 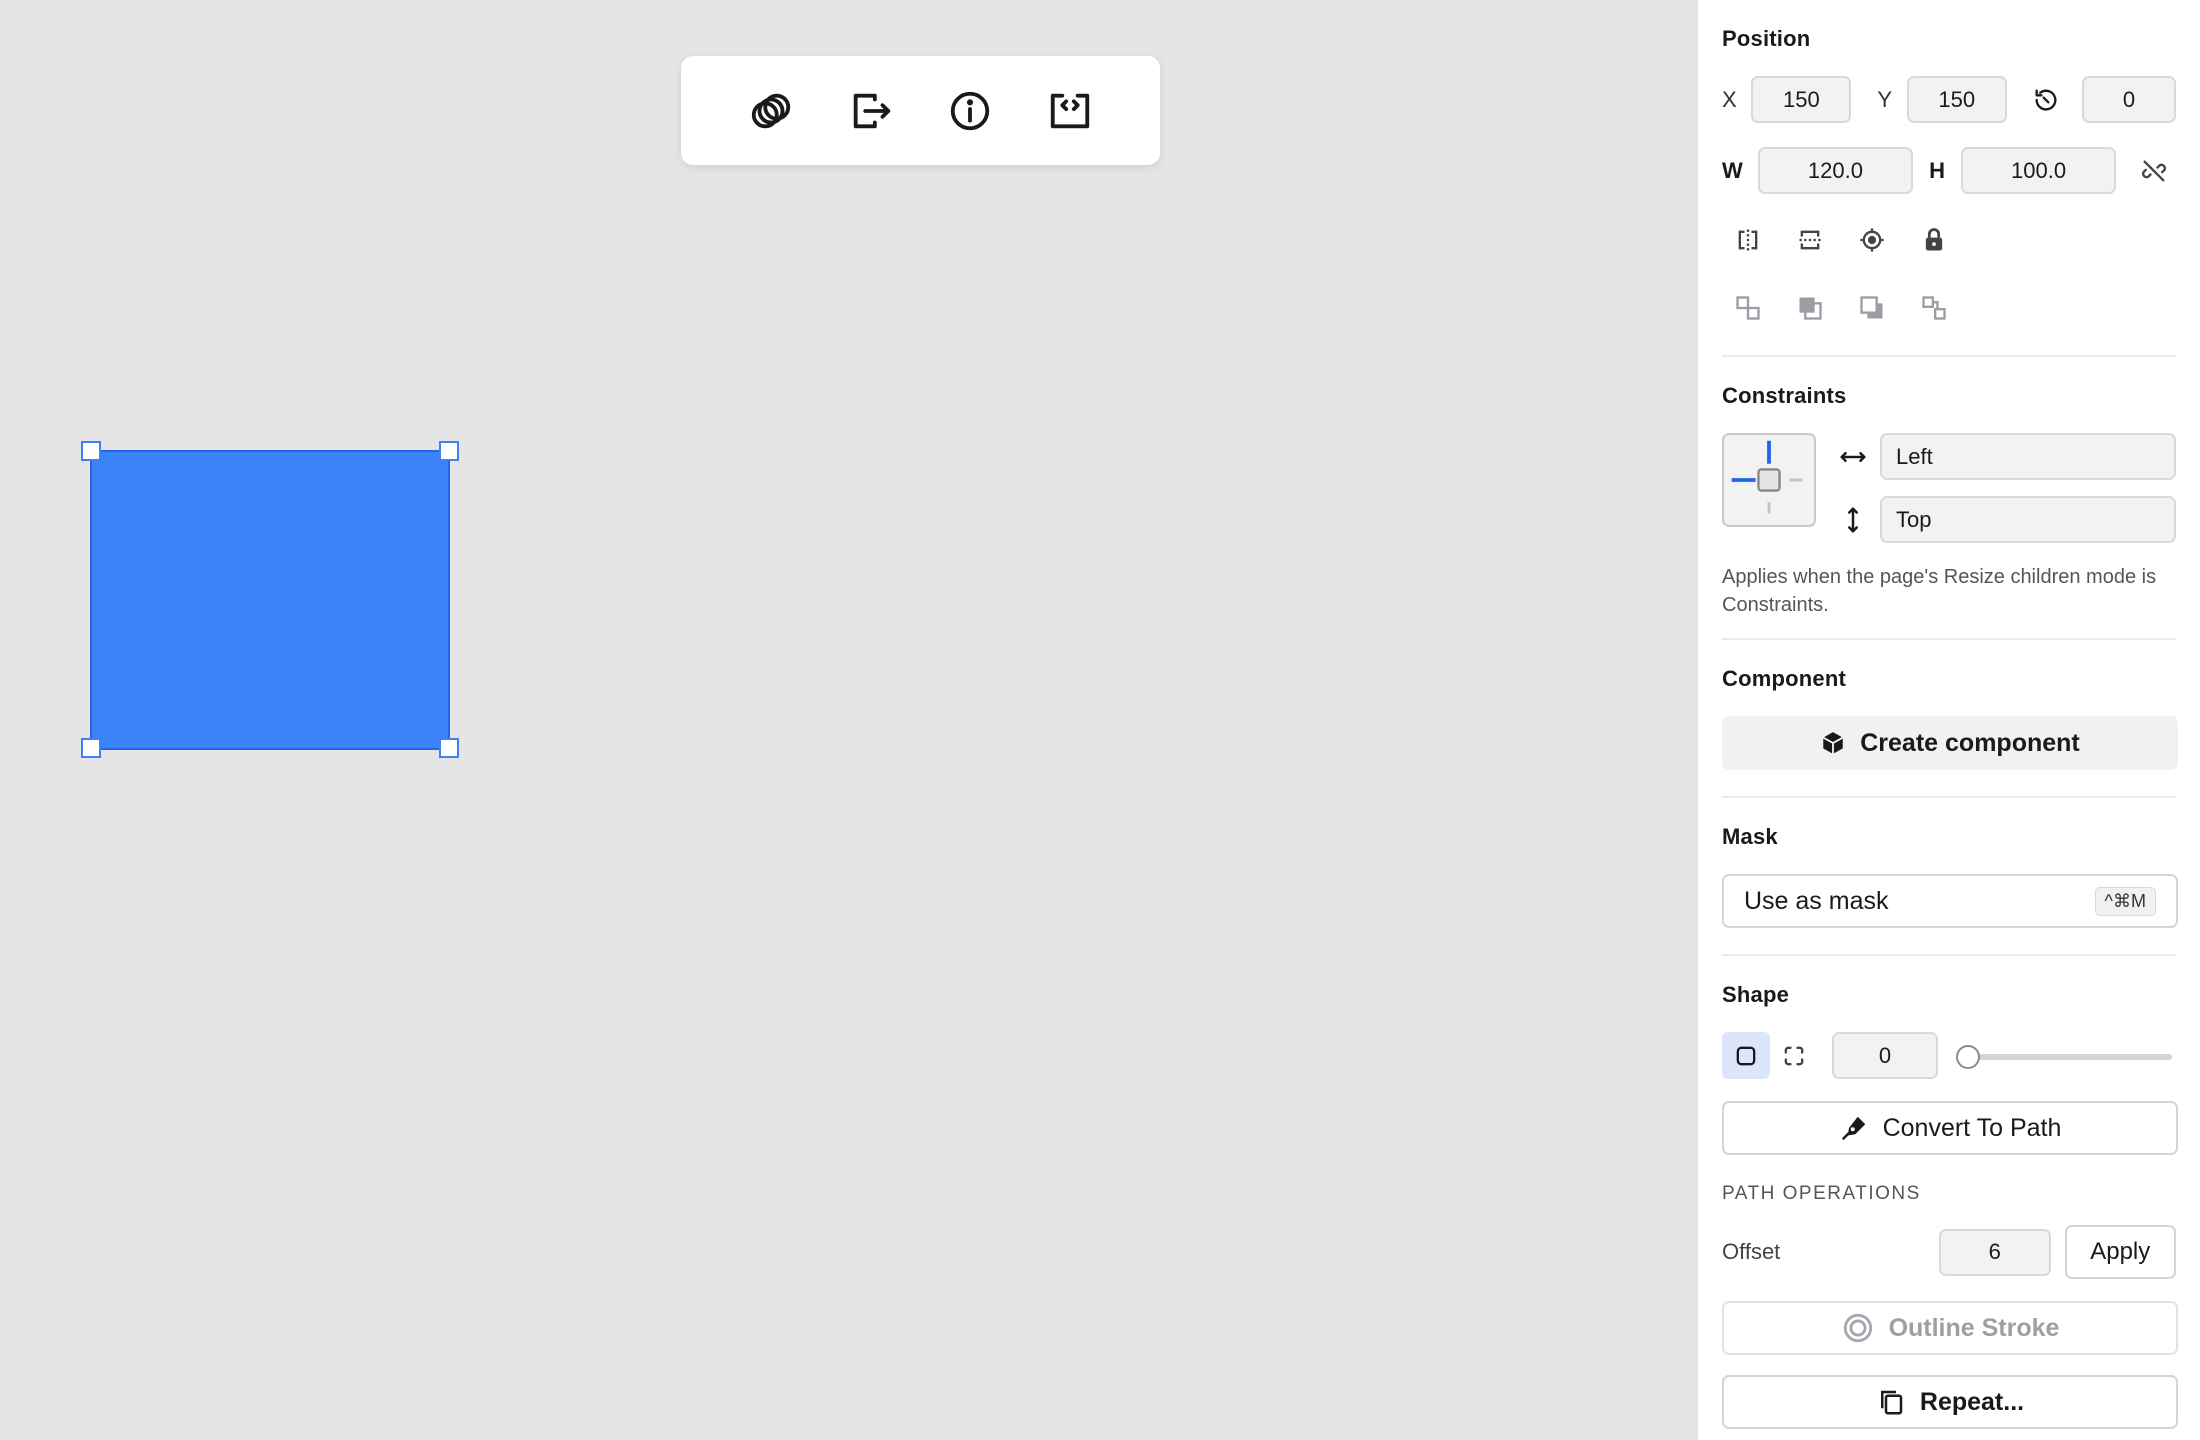 I want to click on resize-handle-bottom-right, so click(x=449, y=748).